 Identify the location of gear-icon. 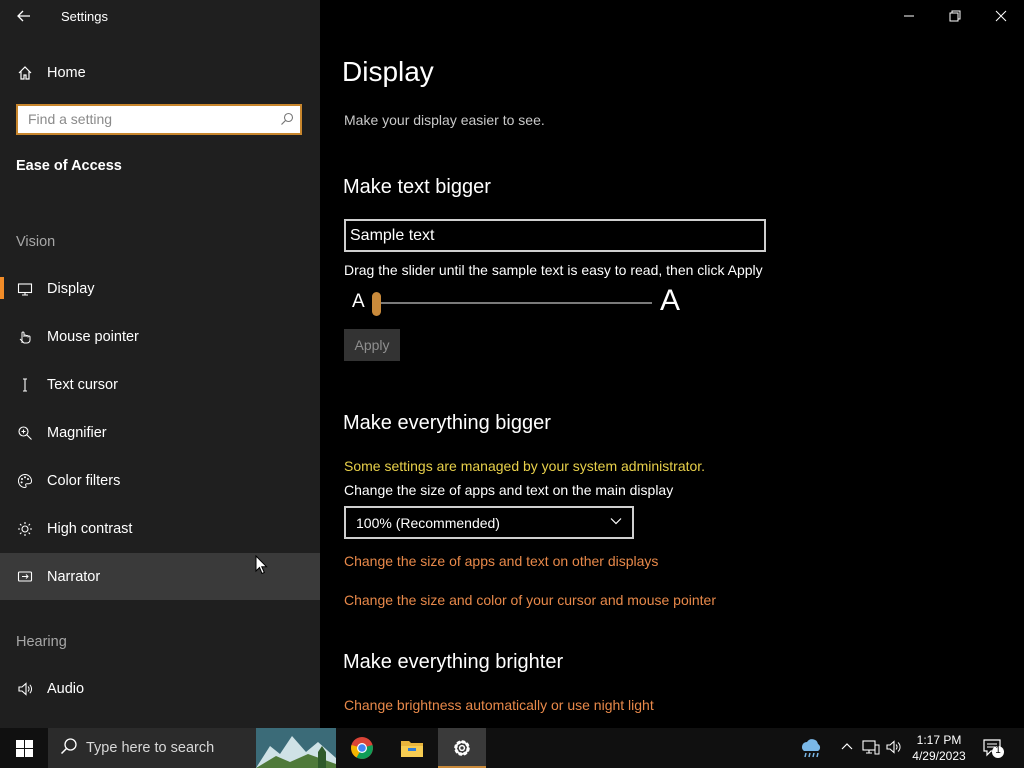
(462, 748).